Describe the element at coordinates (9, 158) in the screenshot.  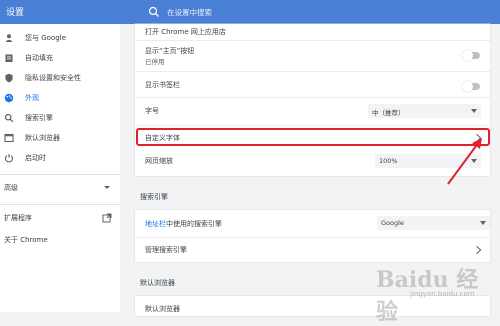
I see `power-icon` at that location.